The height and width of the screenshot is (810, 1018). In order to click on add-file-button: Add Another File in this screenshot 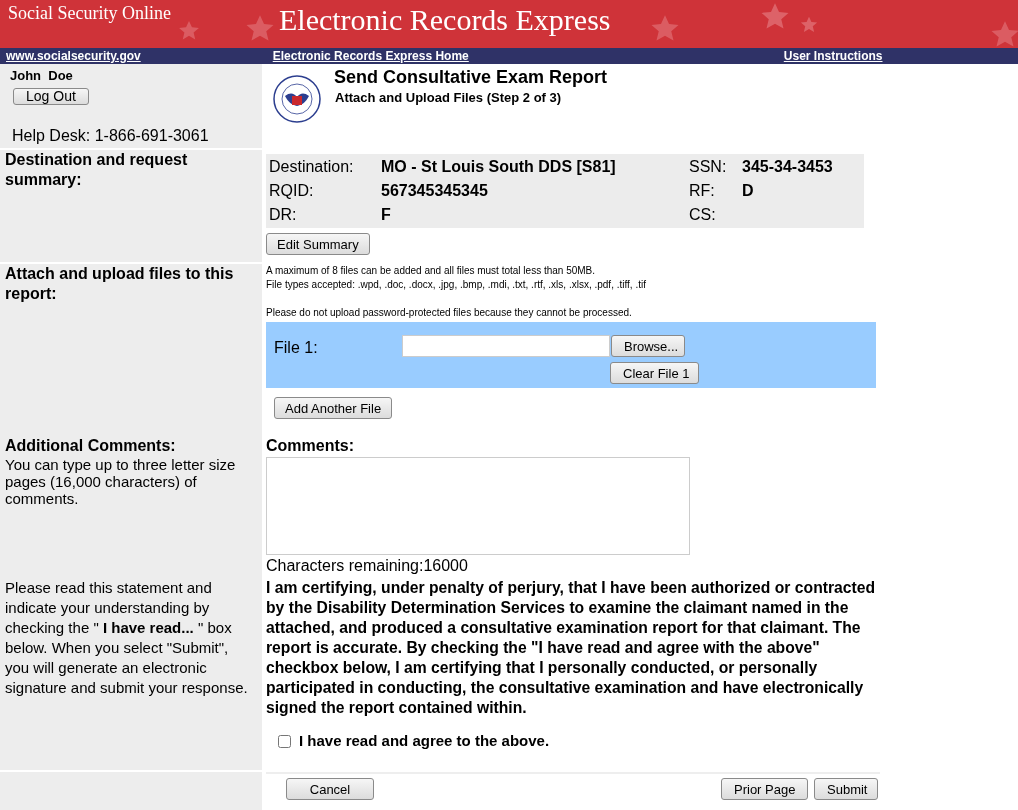, I will do `click(333, 408)`.